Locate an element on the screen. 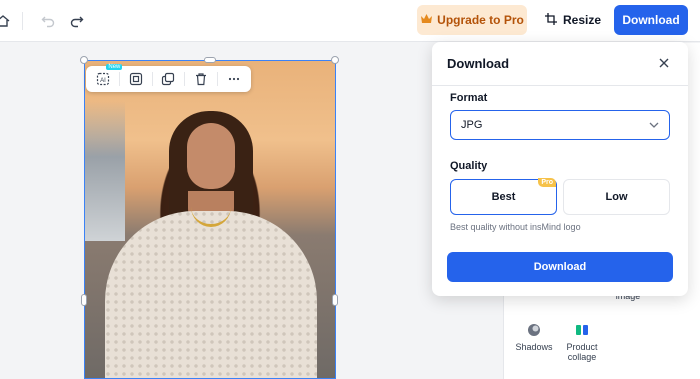 This screenshot has height=379, width=700. quality-option-label: Best is located at coordinates (503, 197).